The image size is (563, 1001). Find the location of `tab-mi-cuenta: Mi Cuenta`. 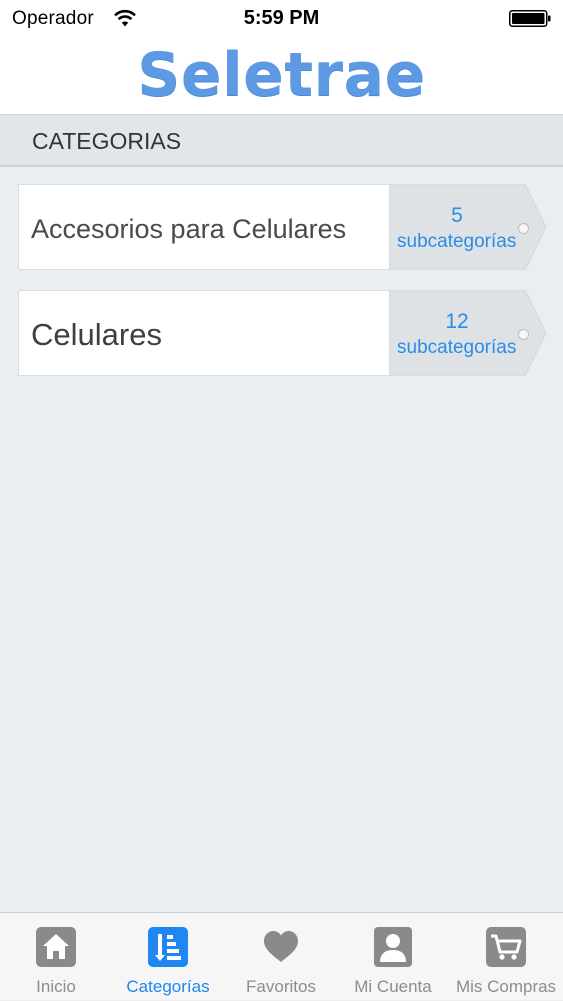

tab-mi-cuenta: Mi Cuenta is located at coordinates (393, 957).